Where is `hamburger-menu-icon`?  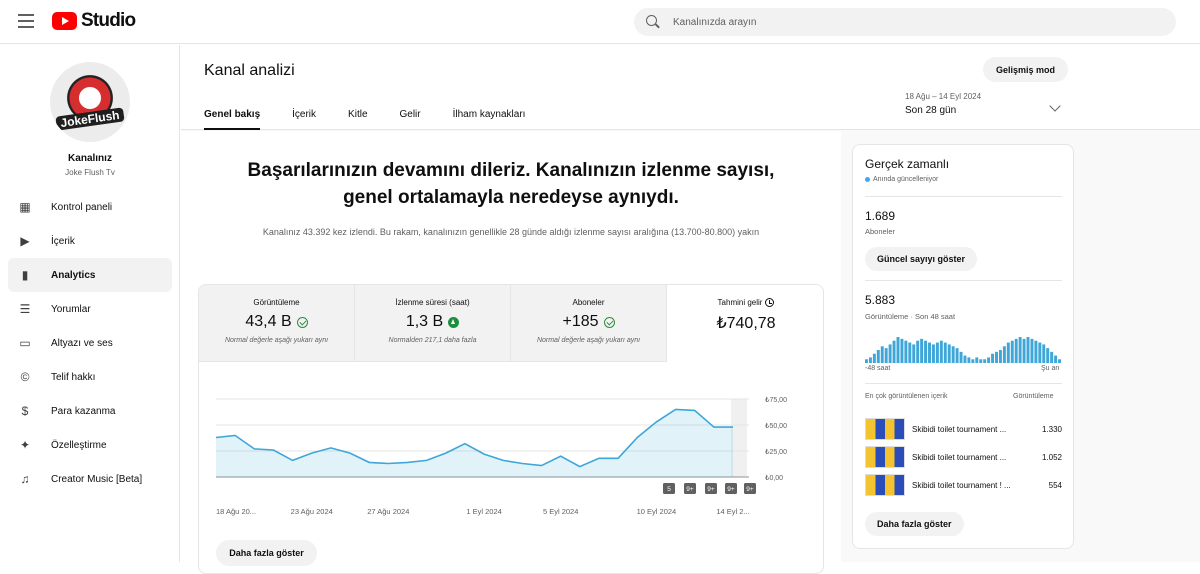
hamburger-menu-icon is located at coordinates (26, 21).